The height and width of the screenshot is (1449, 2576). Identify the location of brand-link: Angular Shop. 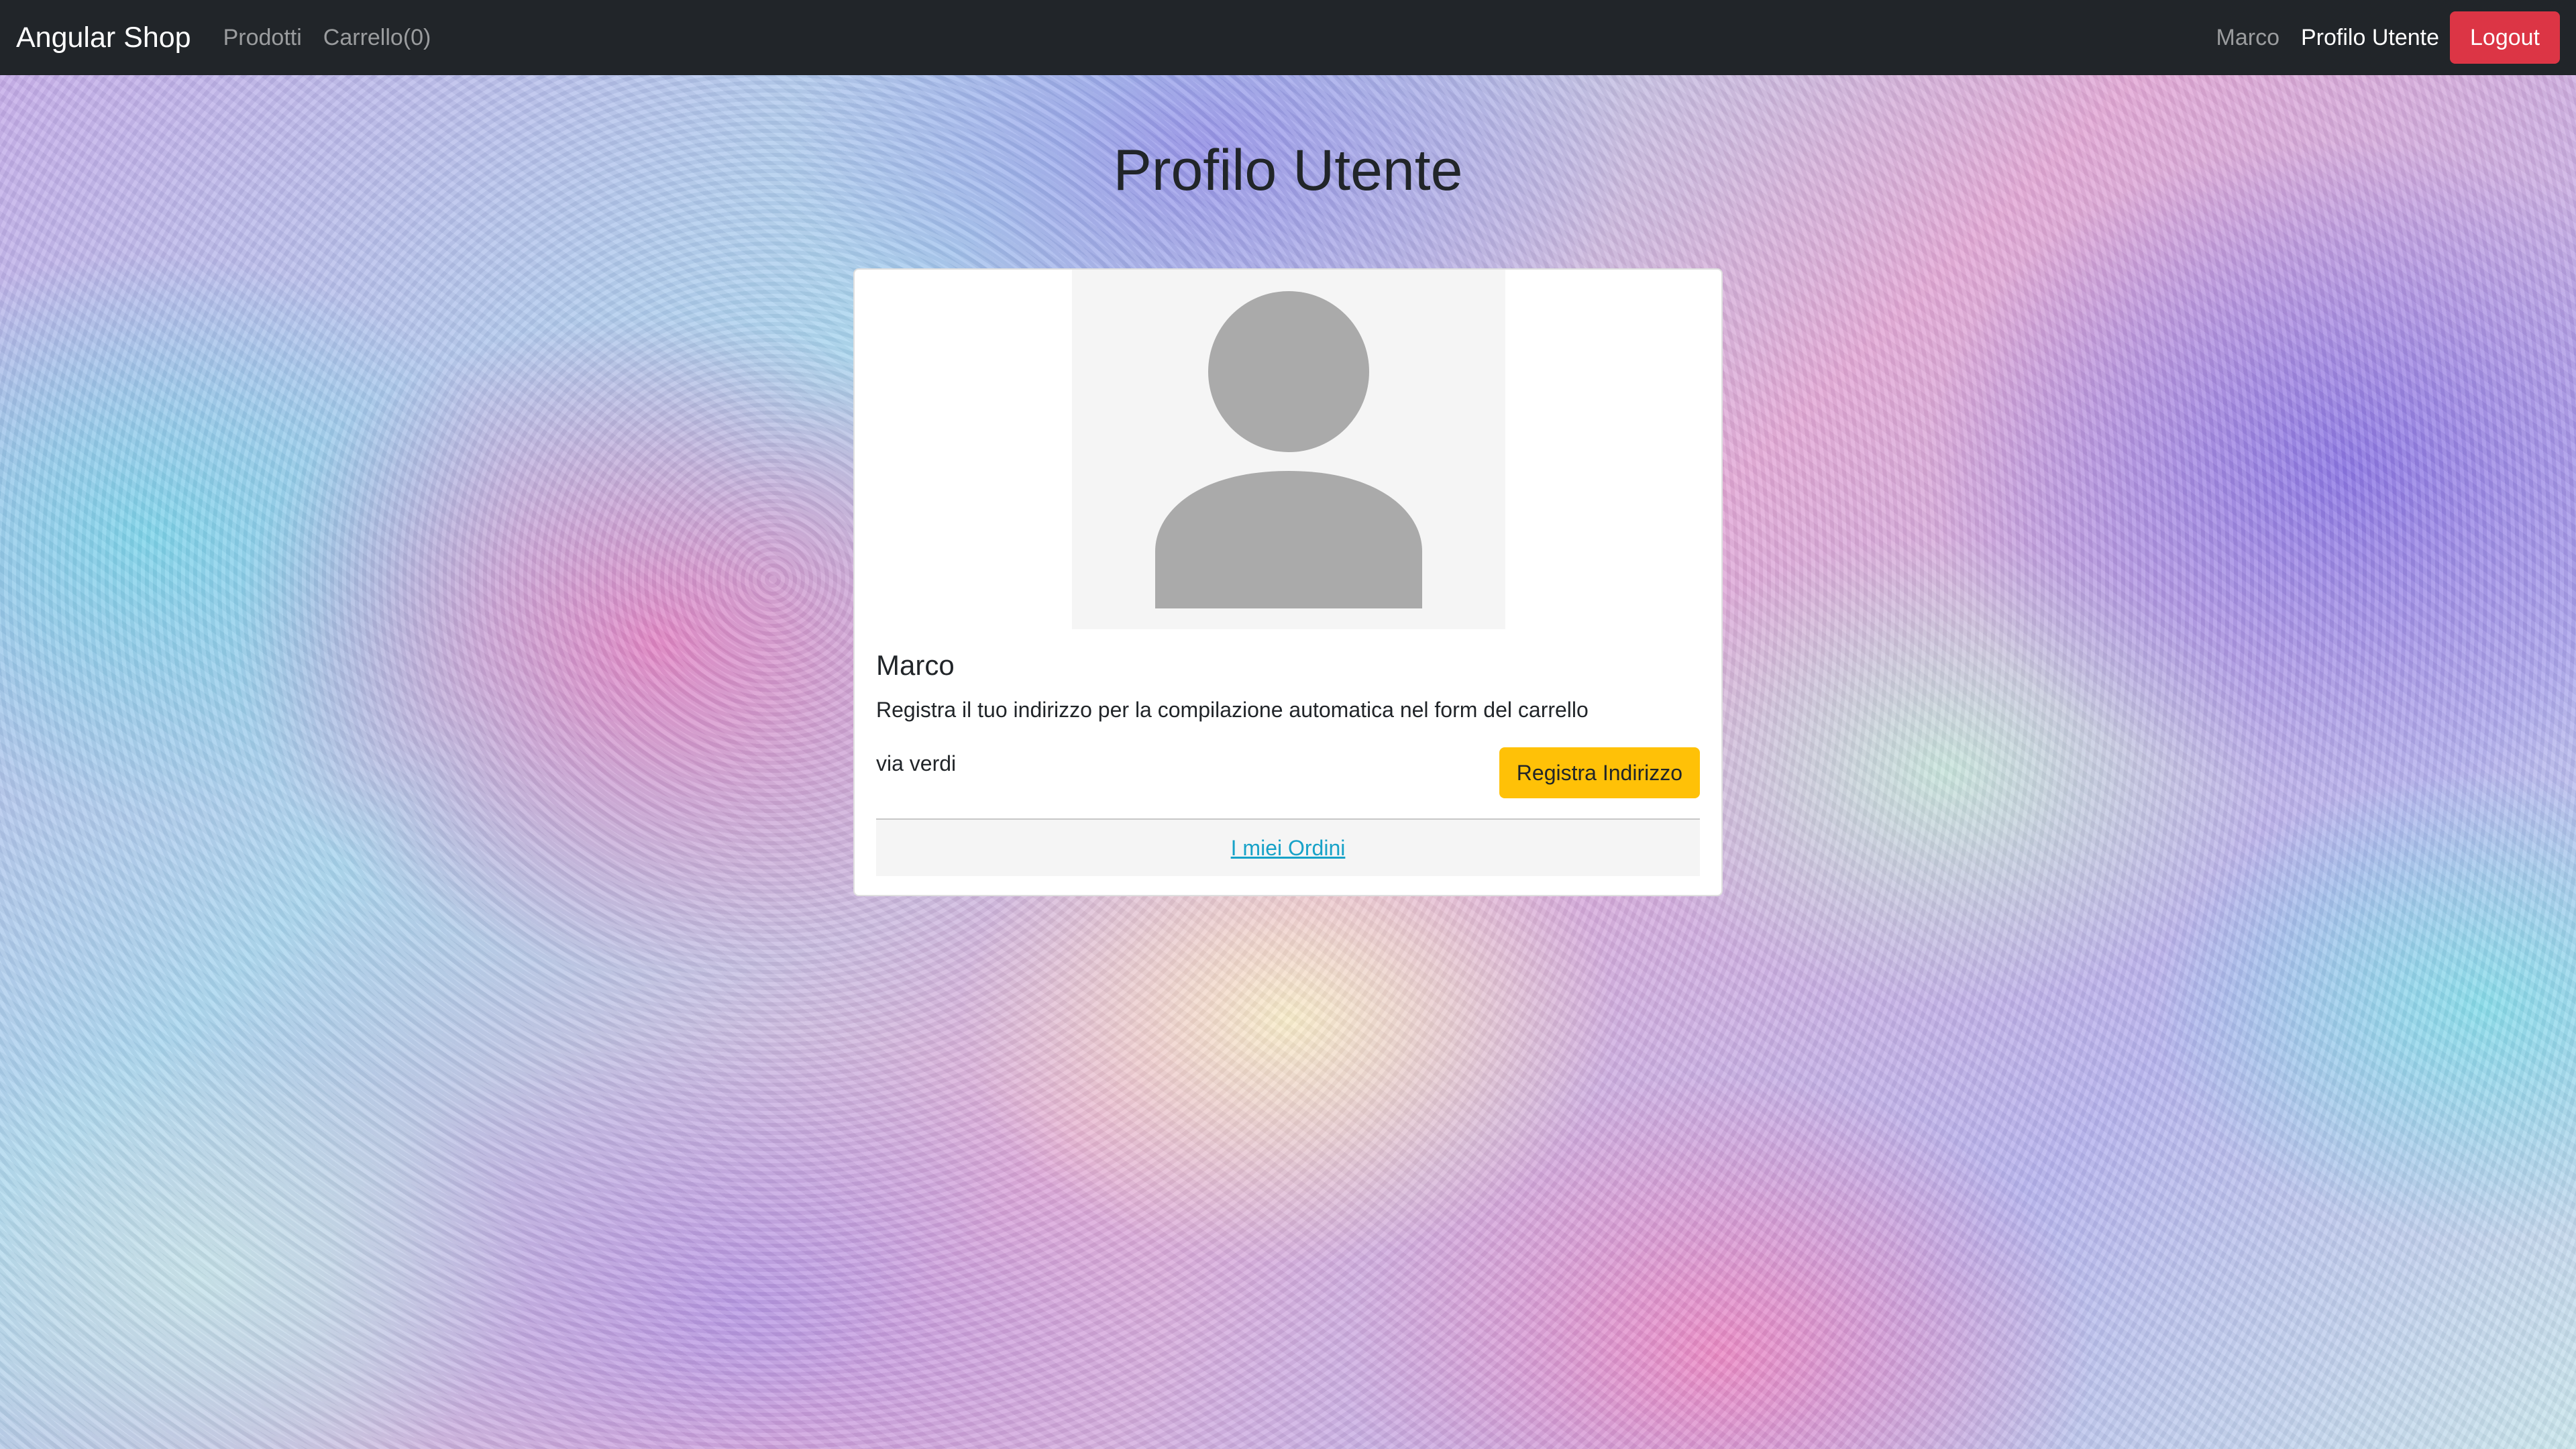
(103, 37).